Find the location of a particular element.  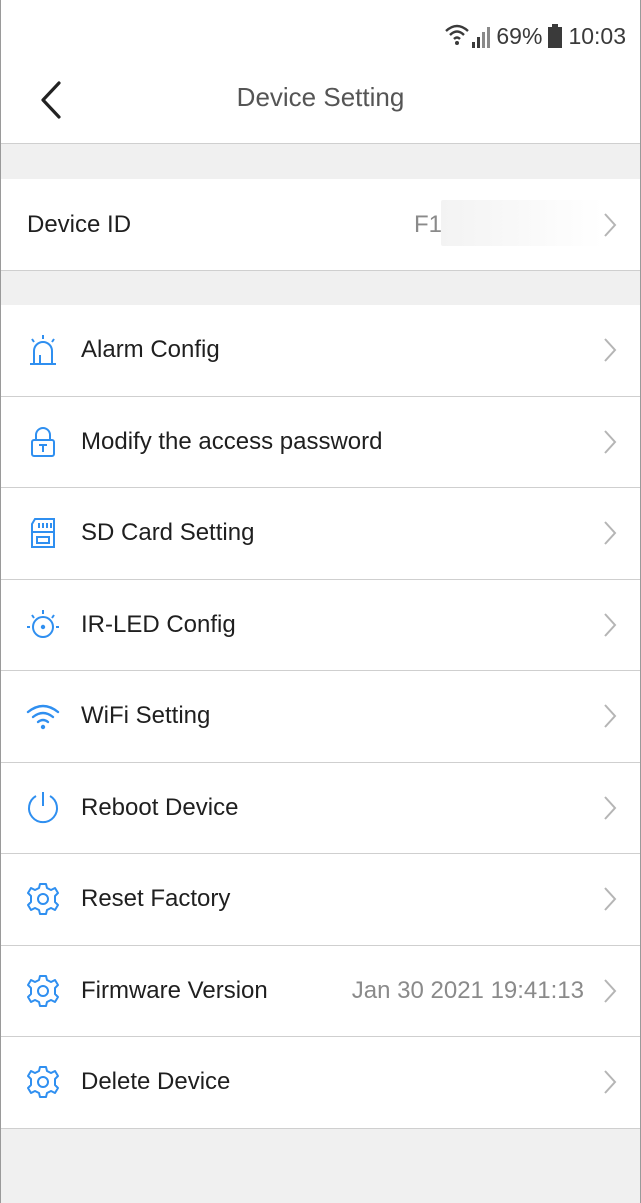

section-spacer is located at coordinates (320, 162).